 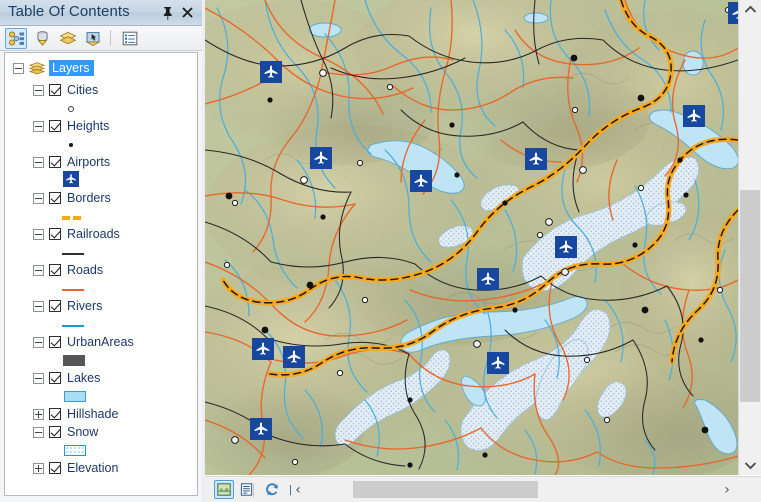 What do you see at coordinates (16, 38) in the screenshot?
I see `list-by-drawing-order-button` at bounding box center [16, 38].